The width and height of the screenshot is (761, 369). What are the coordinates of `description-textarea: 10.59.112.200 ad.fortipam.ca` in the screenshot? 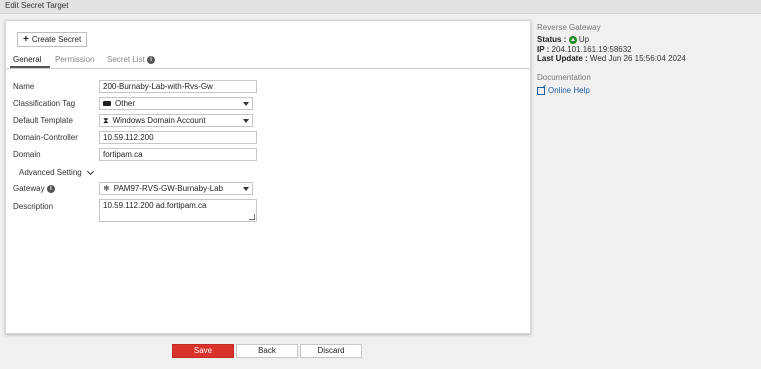 It's located at (178, 210).